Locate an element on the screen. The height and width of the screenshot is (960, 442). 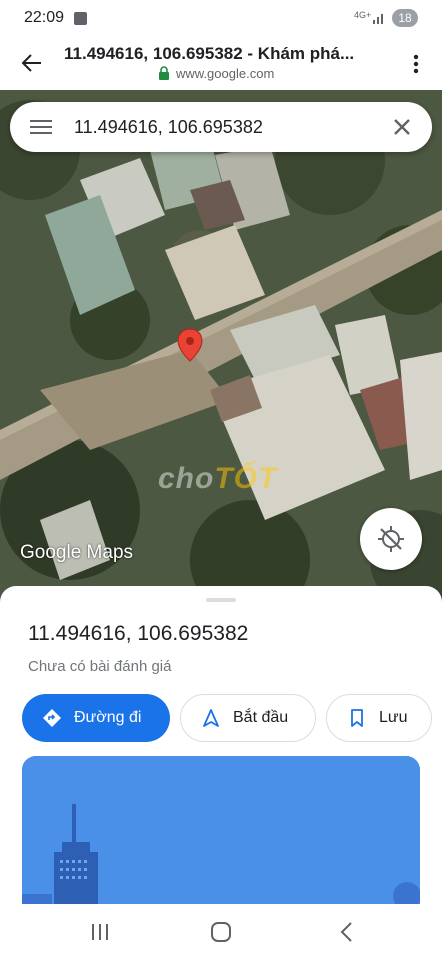
more-vert-icon is located at coordinates (416, 64).